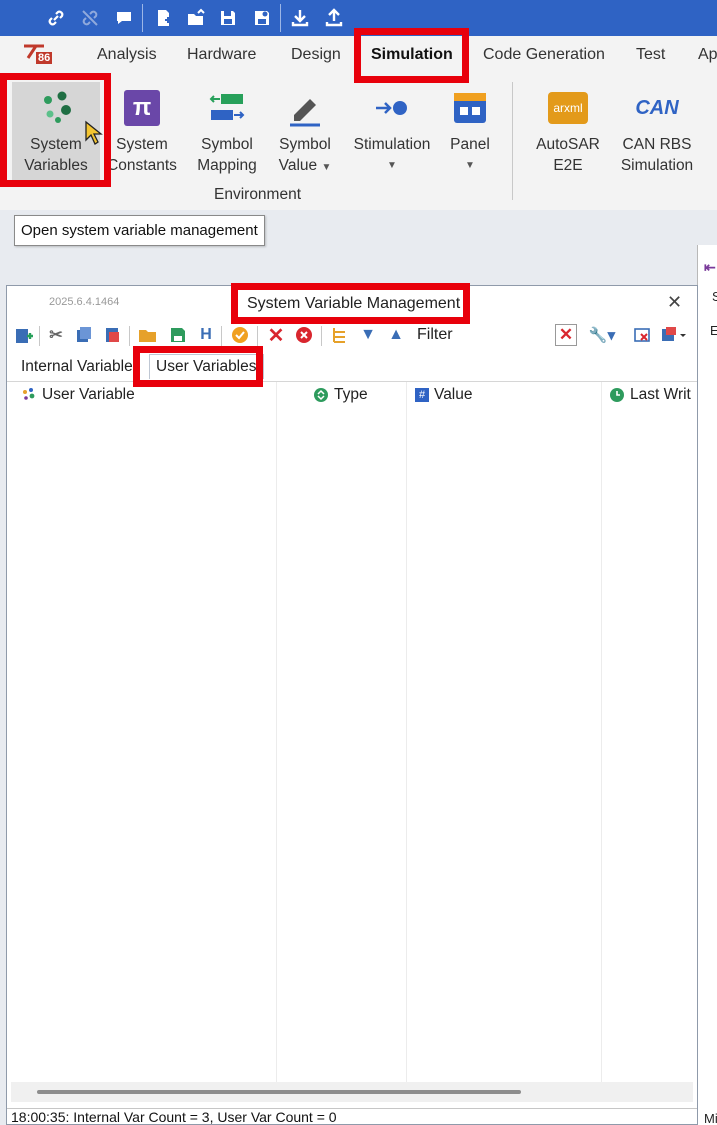 Image resolution: width=717 pixels, height=1125 pixels. What do you see at coordinates (642, 335) in the screenshot?
I see `close-window-icon` at bounding box center [642, 335].